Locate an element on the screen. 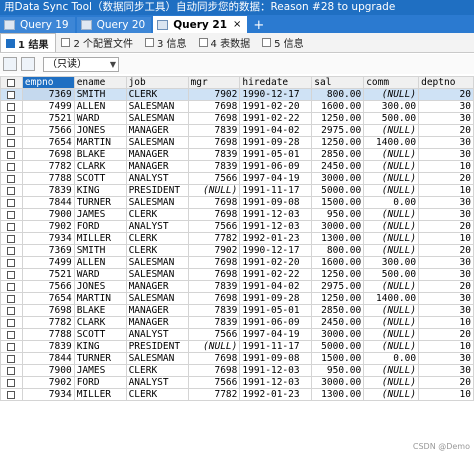 The image size is (474, 453). cell-ename: KING is located at coordinates (100, 190).